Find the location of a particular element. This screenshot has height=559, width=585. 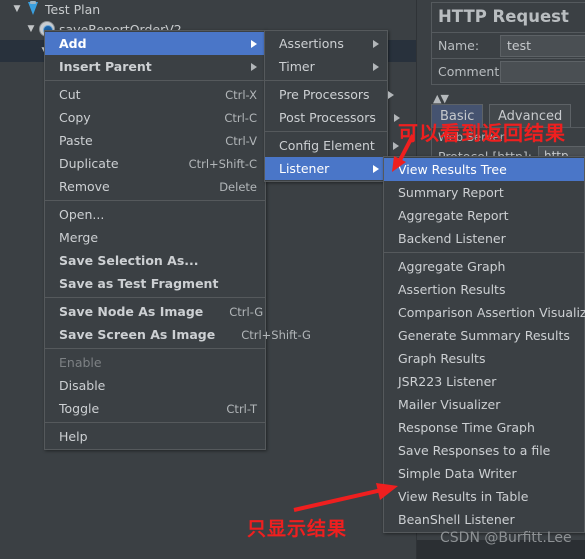

menu-item-save-screen-as-image: Save Screen As Image Ctrl+Shift-G is located at coordinates (178, 334).